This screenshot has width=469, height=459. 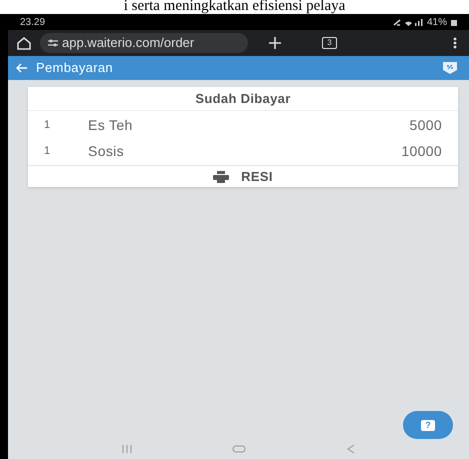 What do you see at coordinates (455, 43) in the screenshot?
I see `menu-icon` at bounding box center [455, 43].